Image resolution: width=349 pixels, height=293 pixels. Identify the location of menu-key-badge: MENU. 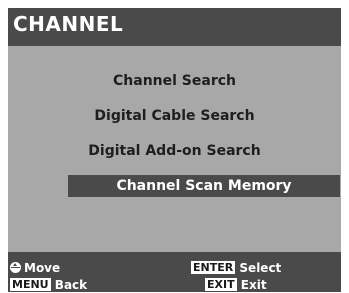
(30, 284).